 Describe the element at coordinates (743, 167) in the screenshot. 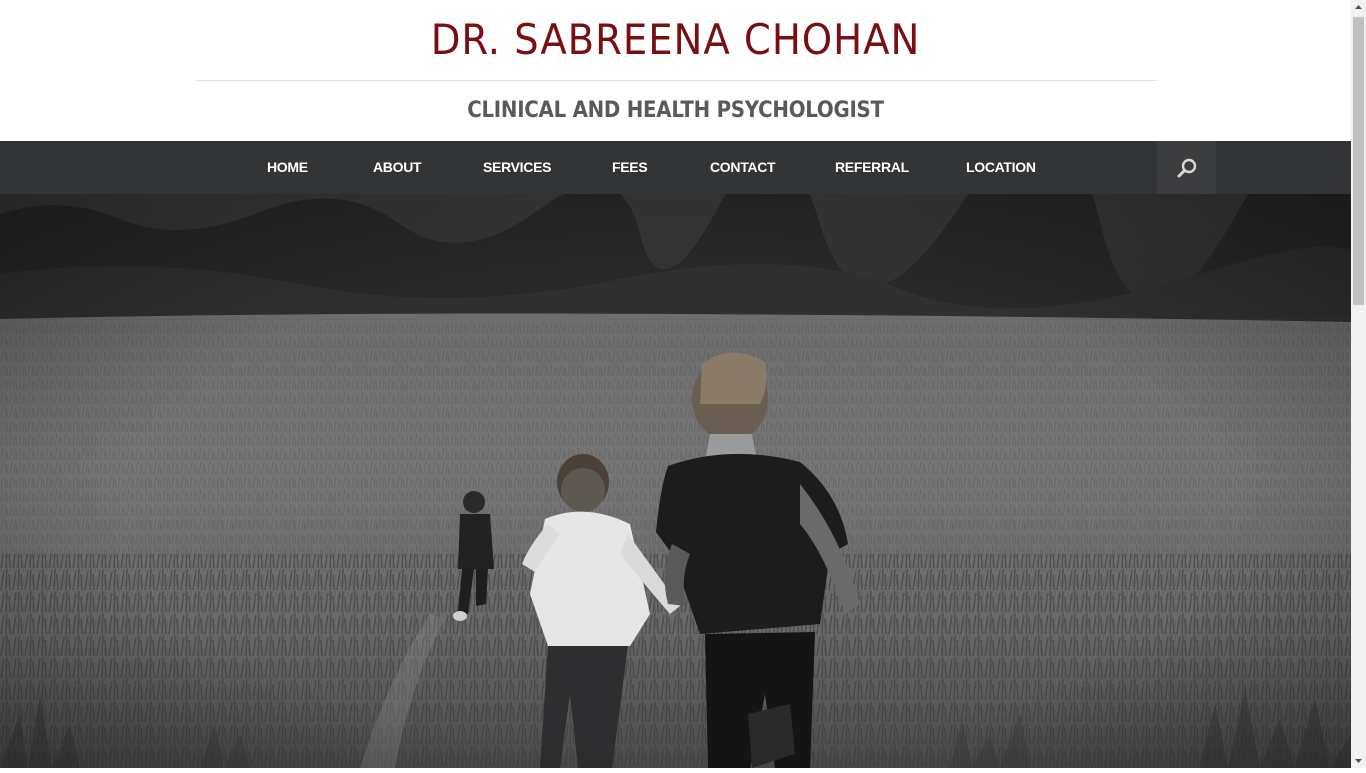

I see `nav-item-contact: CONTACT` at that location.